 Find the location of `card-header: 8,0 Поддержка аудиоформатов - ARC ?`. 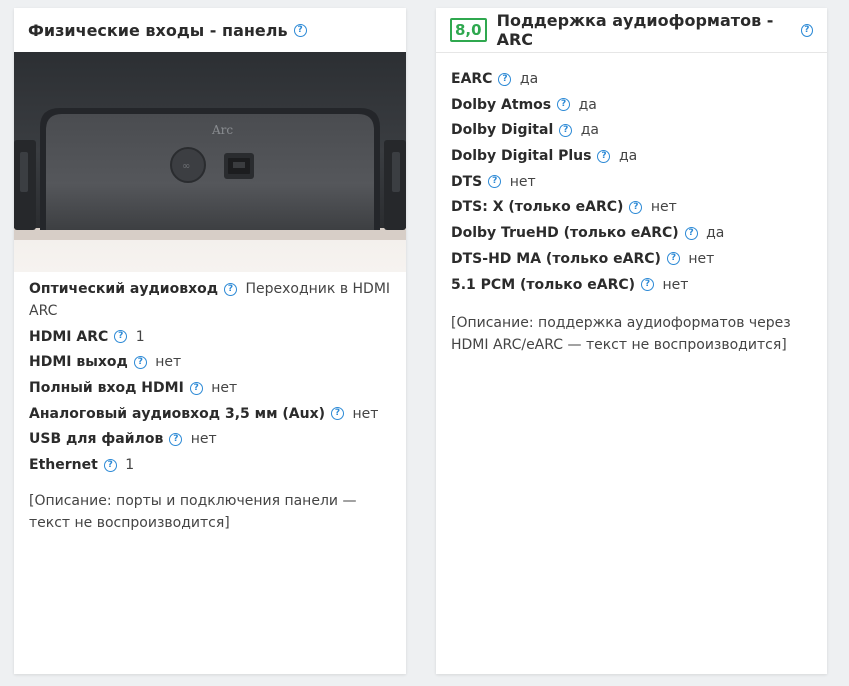

card-header: 8,0 Поддержка аудиоформатов - ARC ? is located at coordinates (631, 30).